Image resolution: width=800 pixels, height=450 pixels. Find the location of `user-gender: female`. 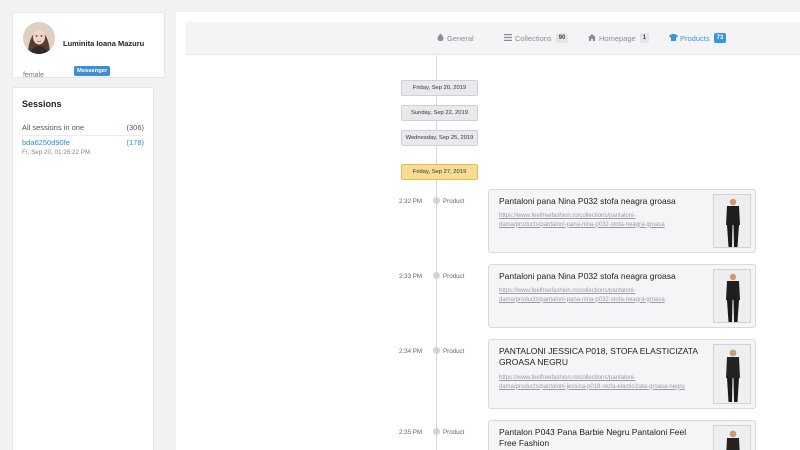

user-gender: female is located at coordinates (34, 75).